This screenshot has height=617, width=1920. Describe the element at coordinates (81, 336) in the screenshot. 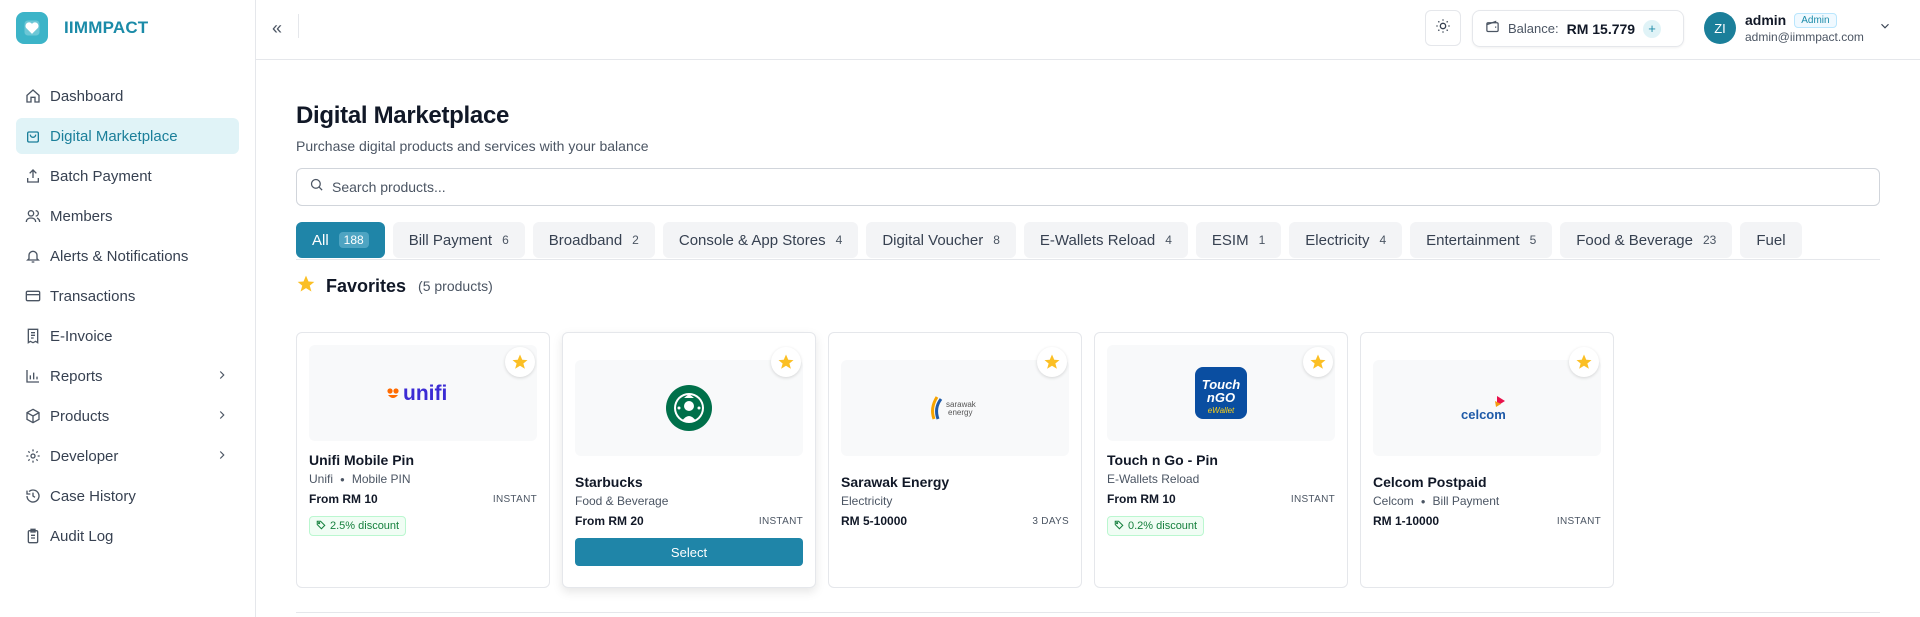

I see `sidebar-item-label: E-Invoice` at that location.